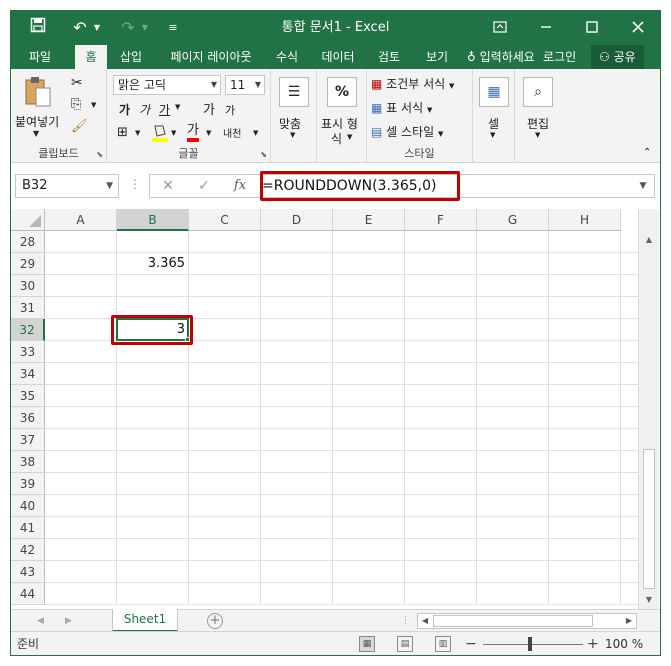 The height and width of the screenshot is (666, 671). Describe the element at coordinates (401, 107) in the screenshot. I see `format-as-table-button: ▦ 표 서식 ▼` at that location.